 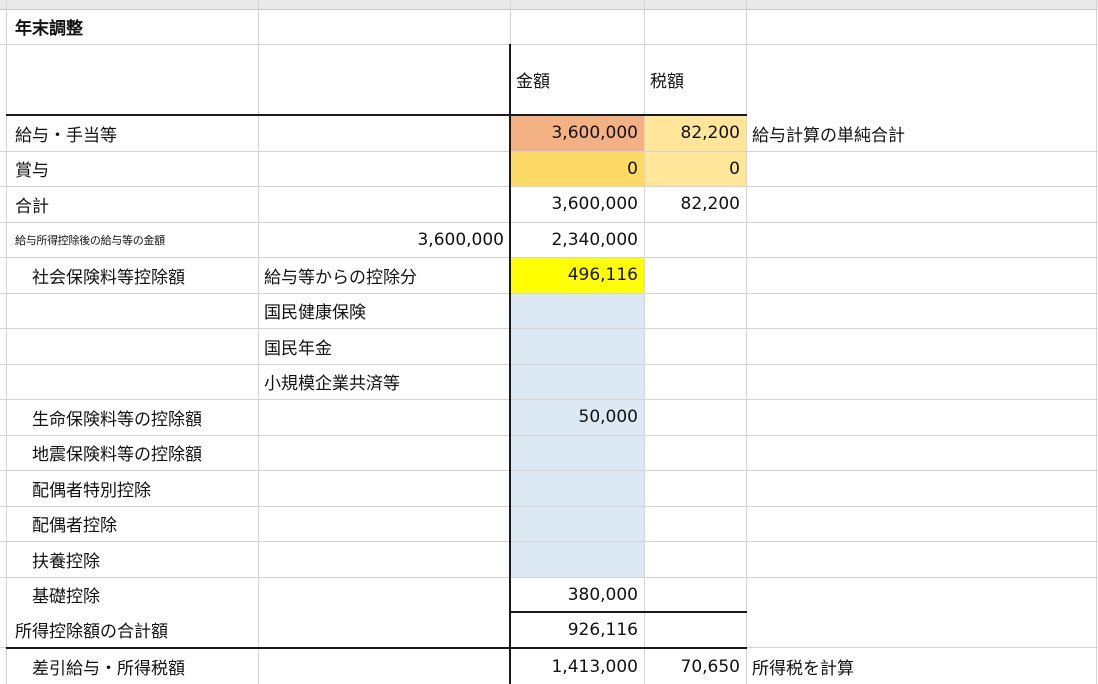 I want to click on header-tax: 税額, so click(x=695, y=79).